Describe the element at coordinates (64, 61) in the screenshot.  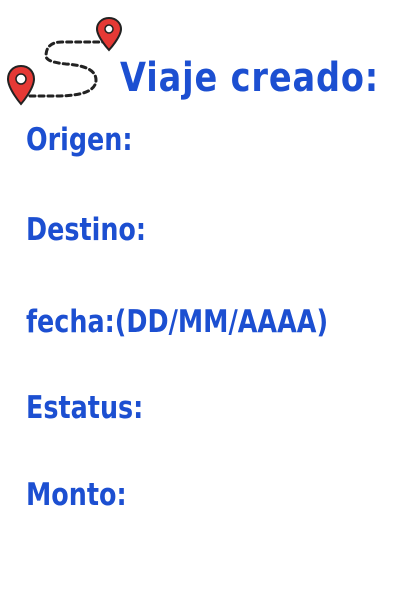
I see `route-pins-icon` at that location.